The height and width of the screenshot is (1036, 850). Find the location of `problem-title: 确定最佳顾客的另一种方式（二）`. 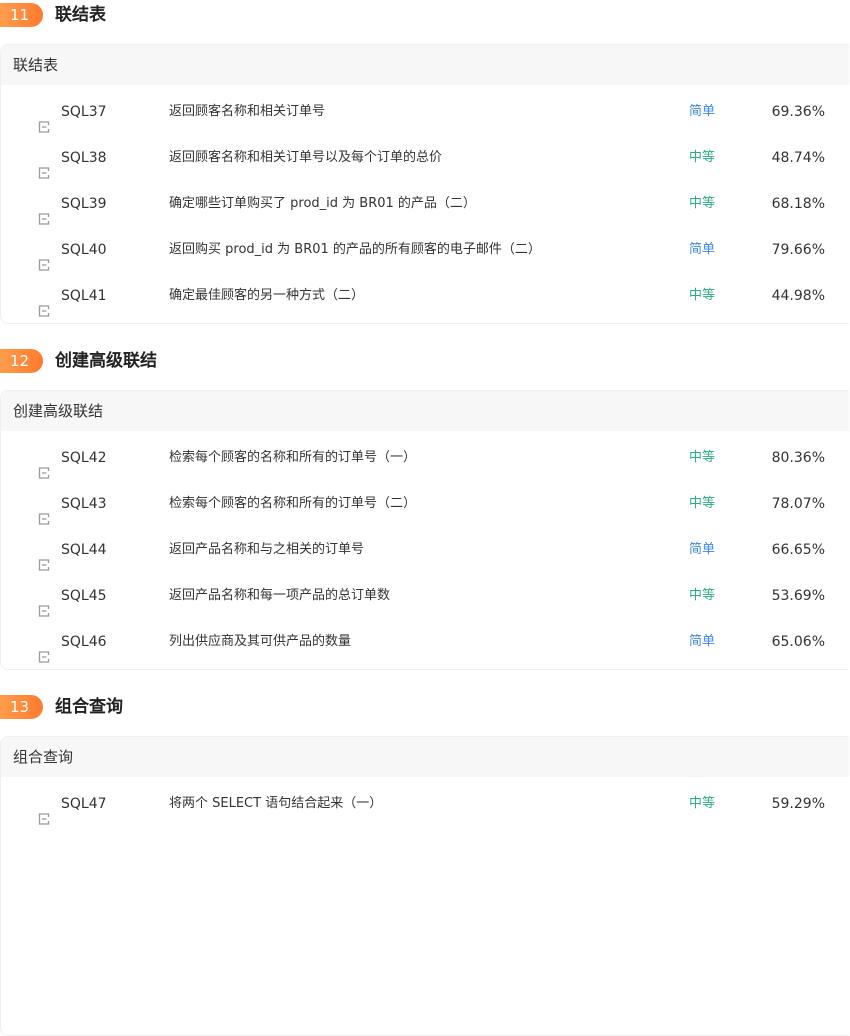

problem-title: 确定最佳顾客的另一种方式（二） is located at coordinates (266, 296).